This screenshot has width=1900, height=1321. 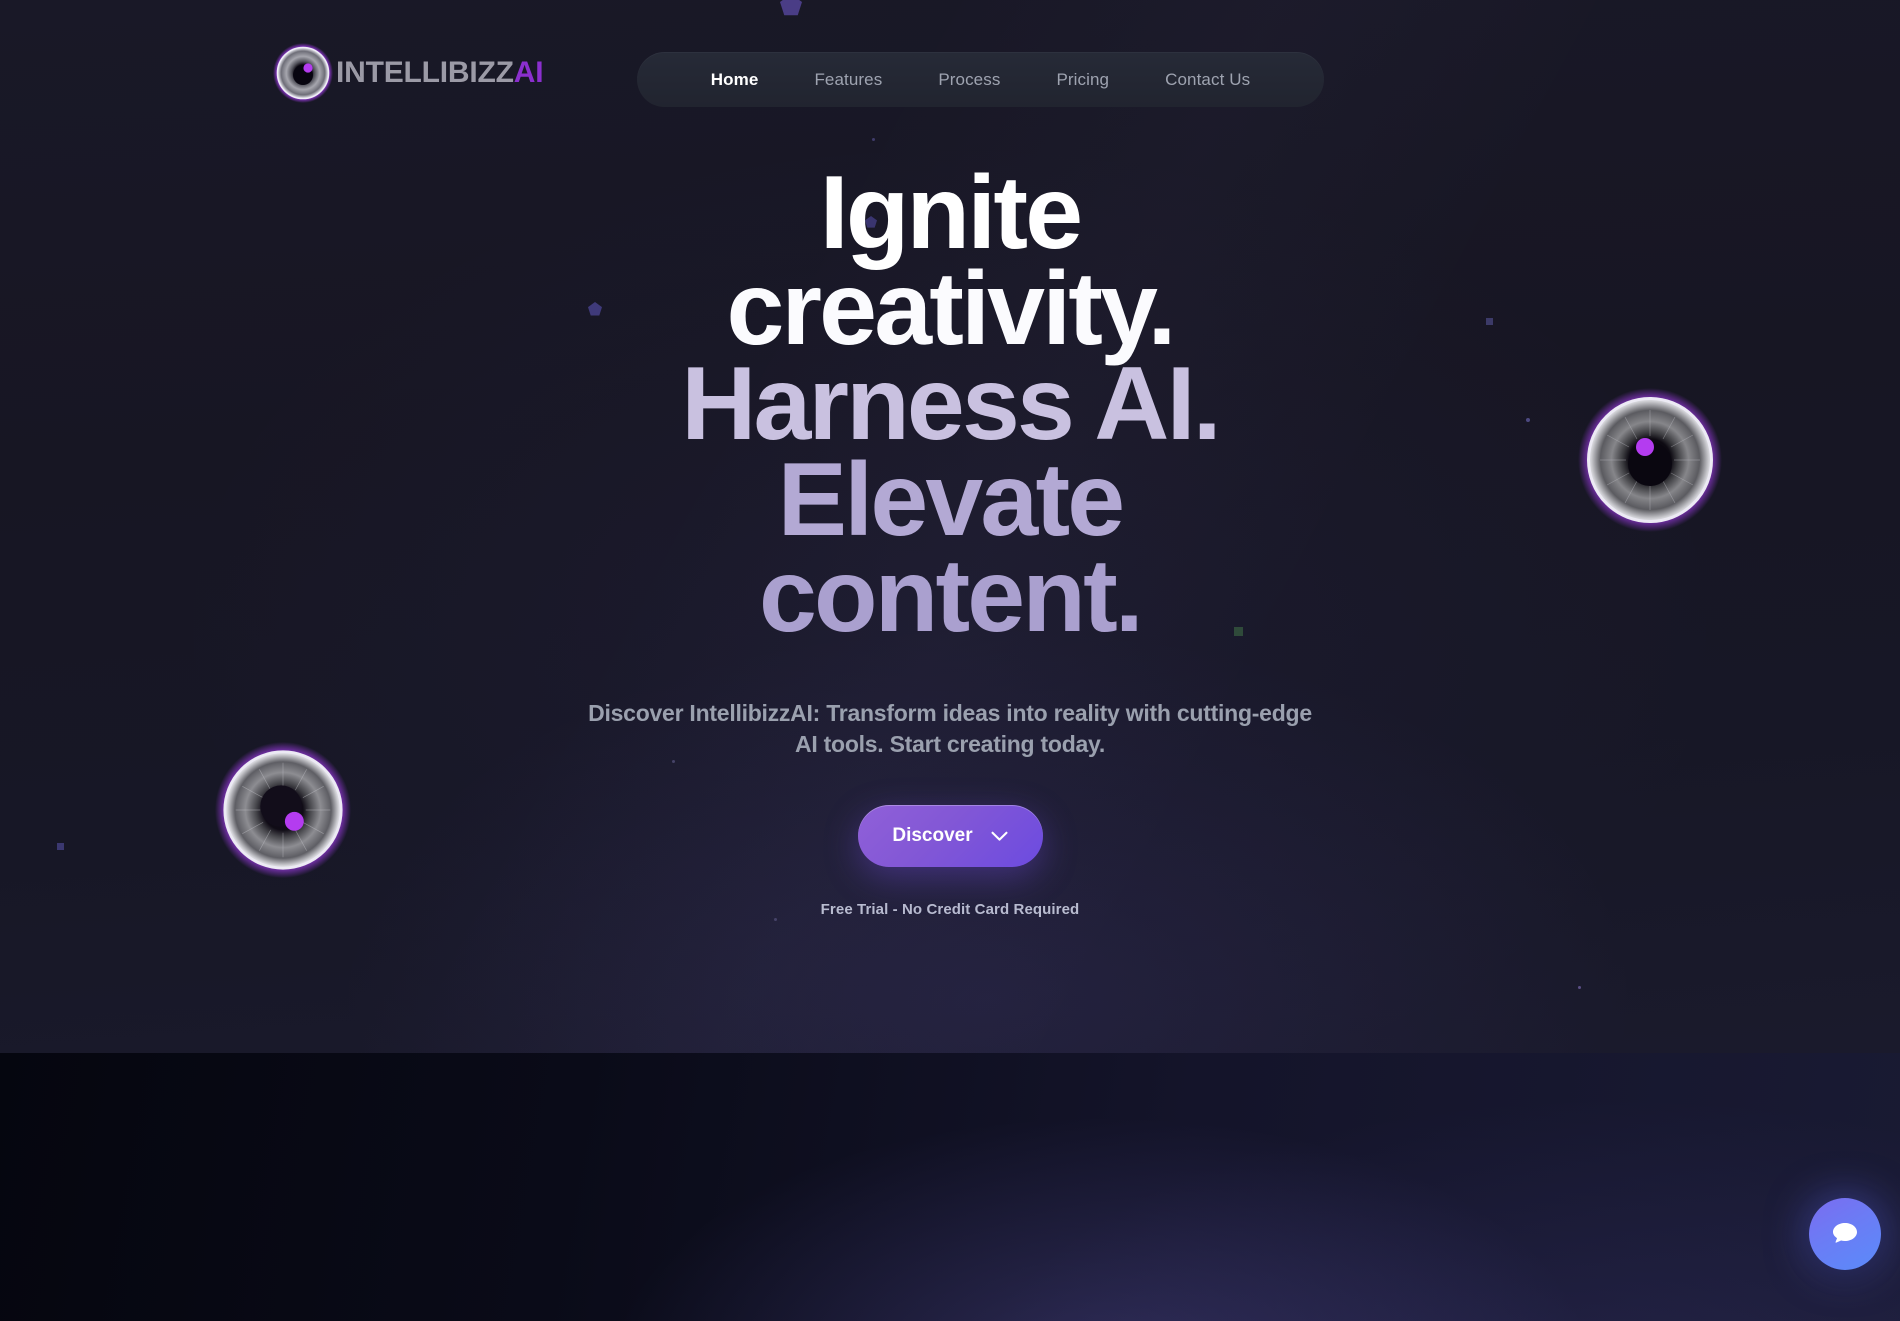 I want to click on eye-graphic-right, so click(x=1650, y=460).